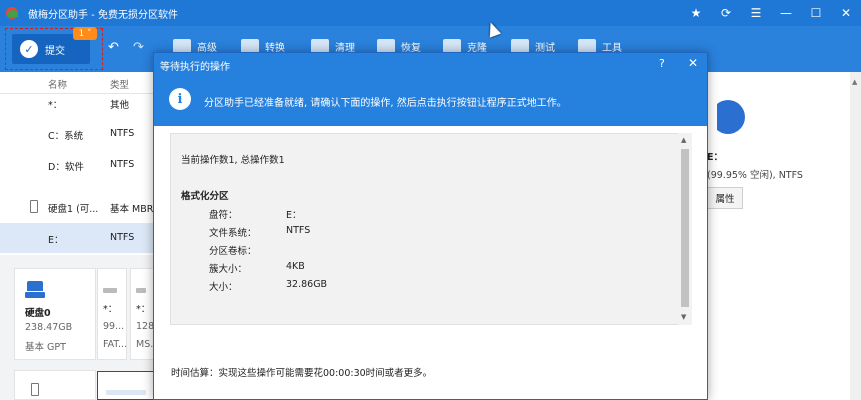 The image size is (861, 400). What do you see at coordinates (295, 266) in the screenshot?
I see `op-field-value: 4KB` at bounding box center [295, 266].